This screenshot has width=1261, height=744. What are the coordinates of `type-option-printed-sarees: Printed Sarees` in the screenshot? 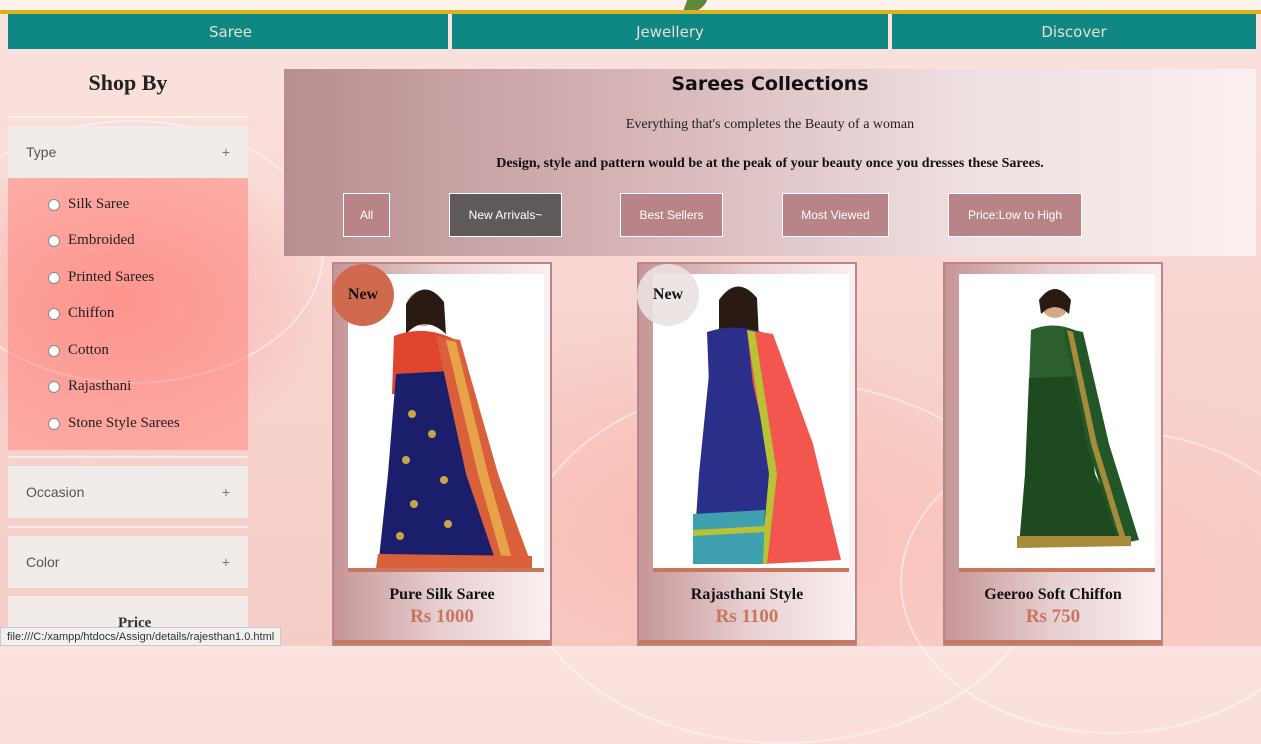 It's located at (101, 277).